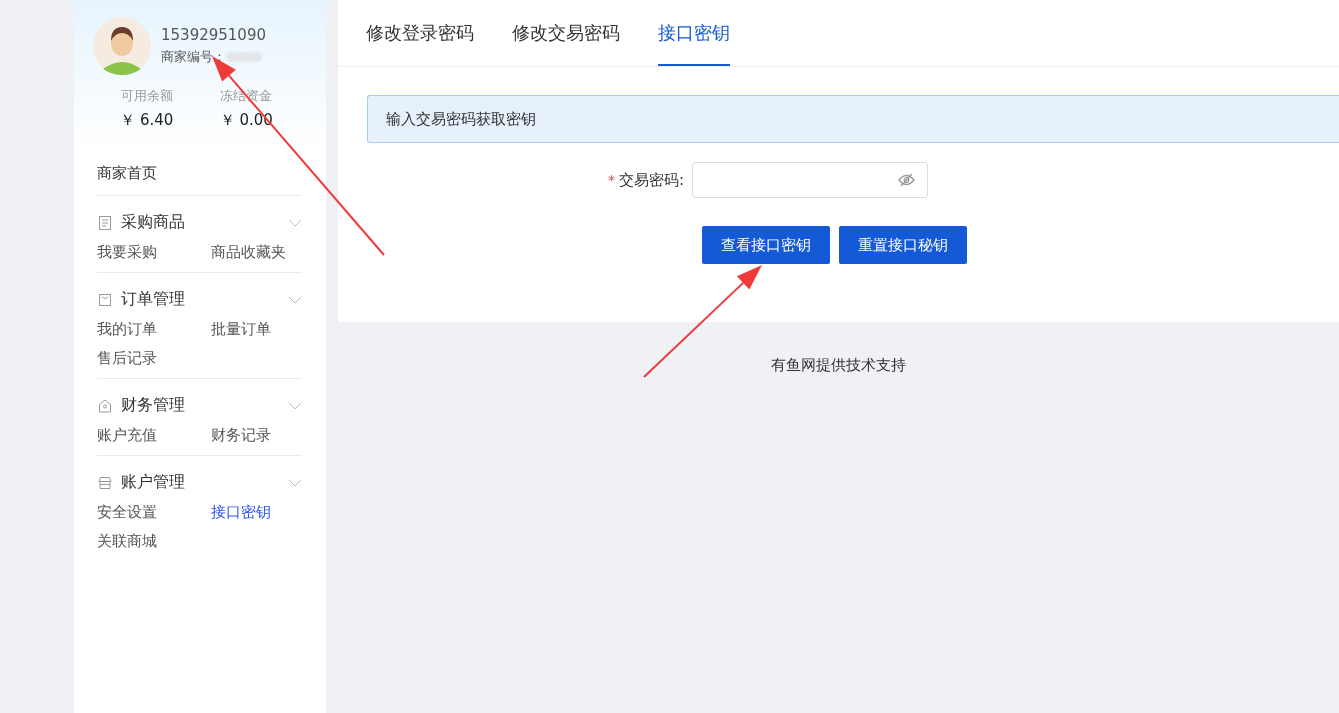 Image resolution: width=1339 pixels, height=713 pixels. What do you see at coordinates (200, 405) in the screenshot?
I see `section-title: 财务管理` at bounding box center [200, 405].